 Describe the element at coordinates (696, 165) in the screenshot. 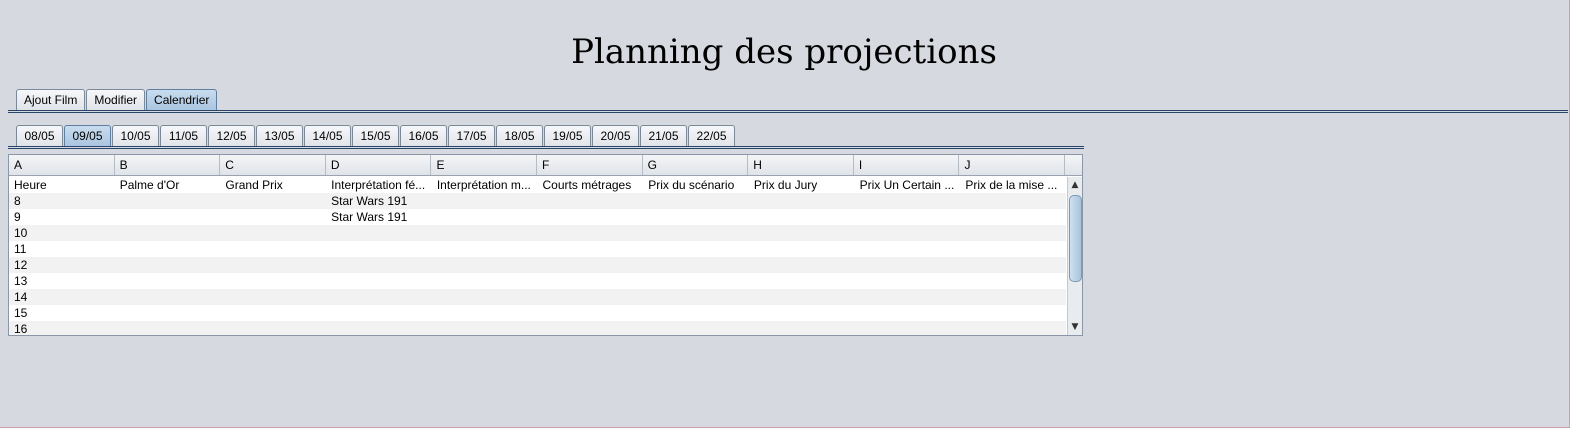

I see `column-header-g: G` at that location.